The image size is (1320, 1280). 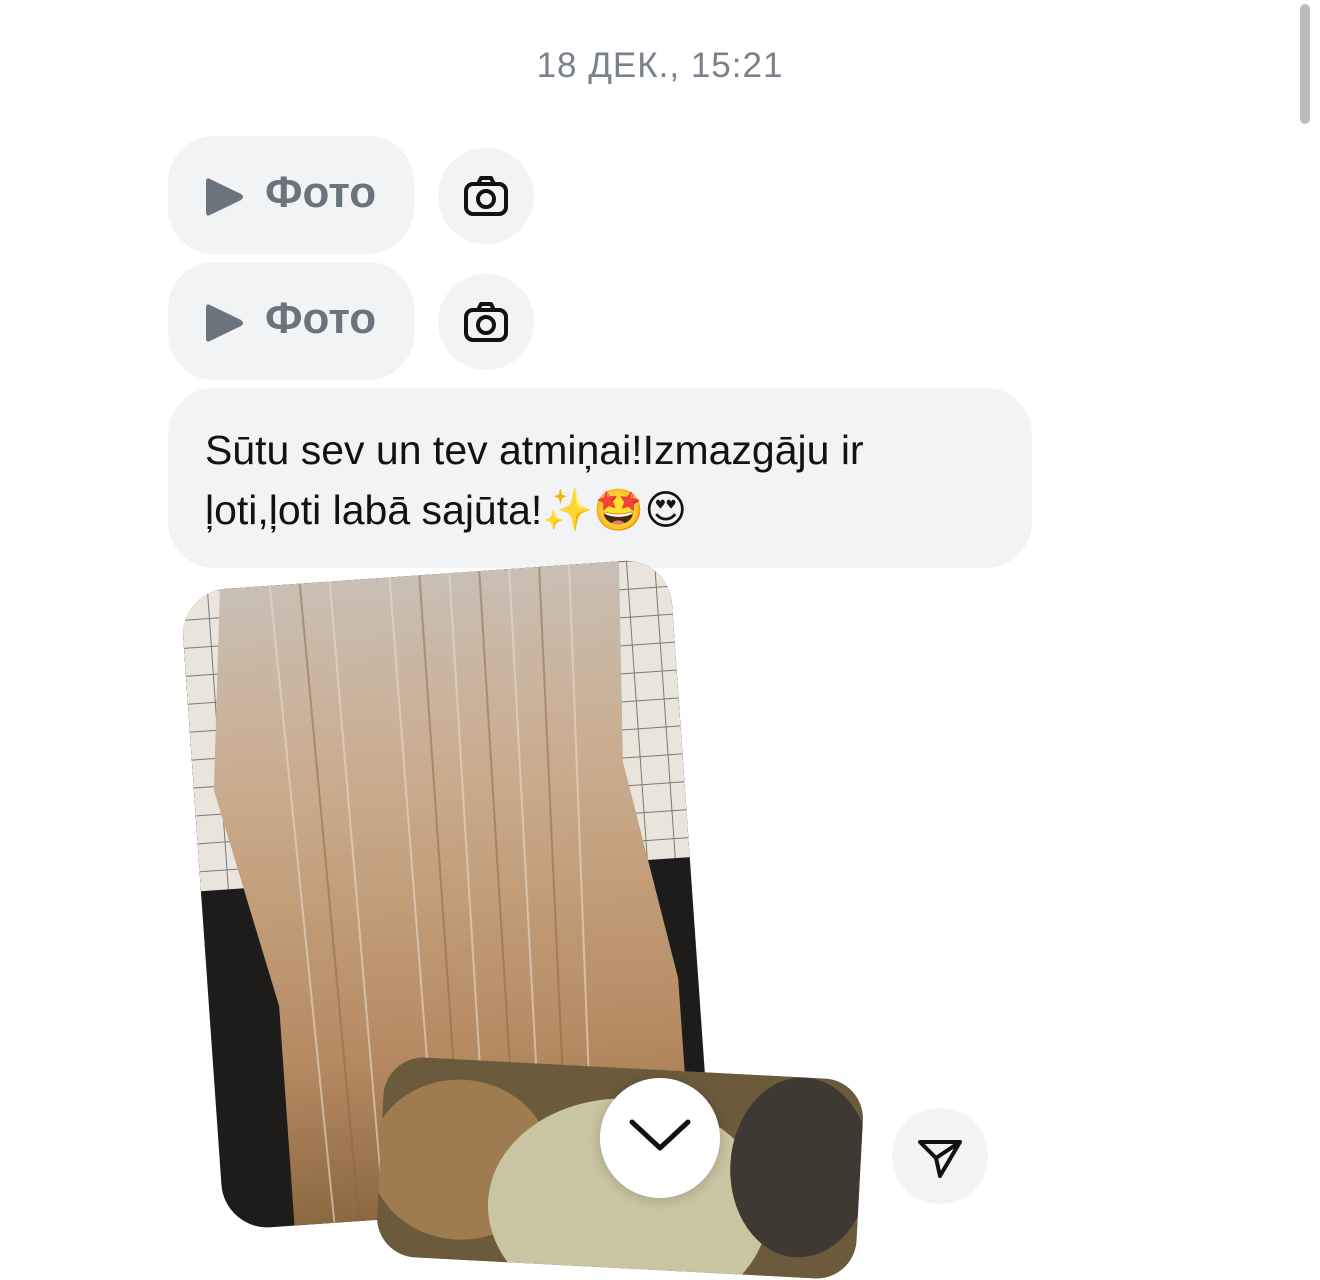 I want to click on message-line: ļoti,ļoti labā sajūta!✨🤩😍, so click(x=446, y=510).